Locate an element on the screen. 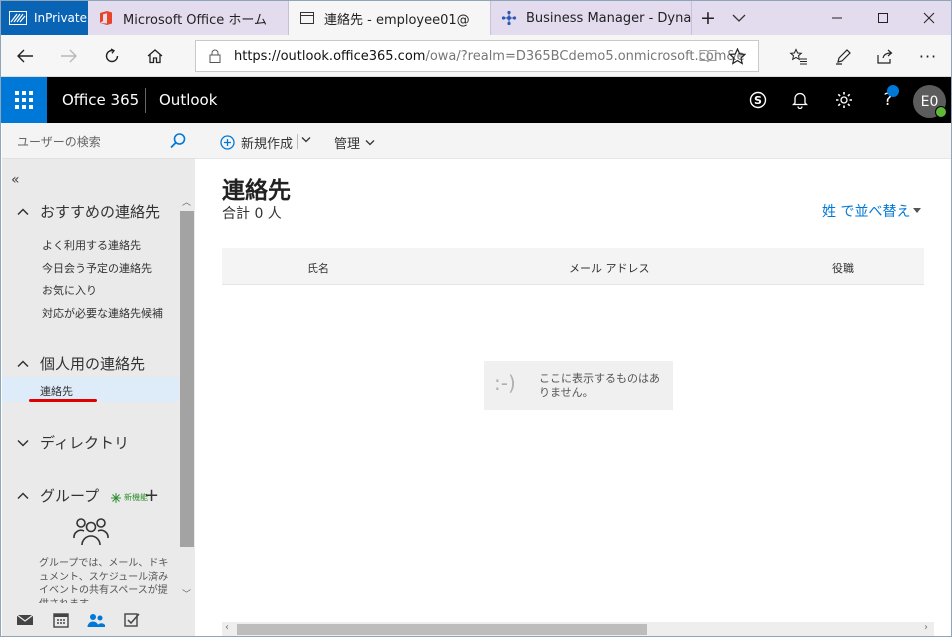 This screenshot has width=952, height=637. sort-dropdown: 姓 で並べ替え is located at coordinates (872, 211).